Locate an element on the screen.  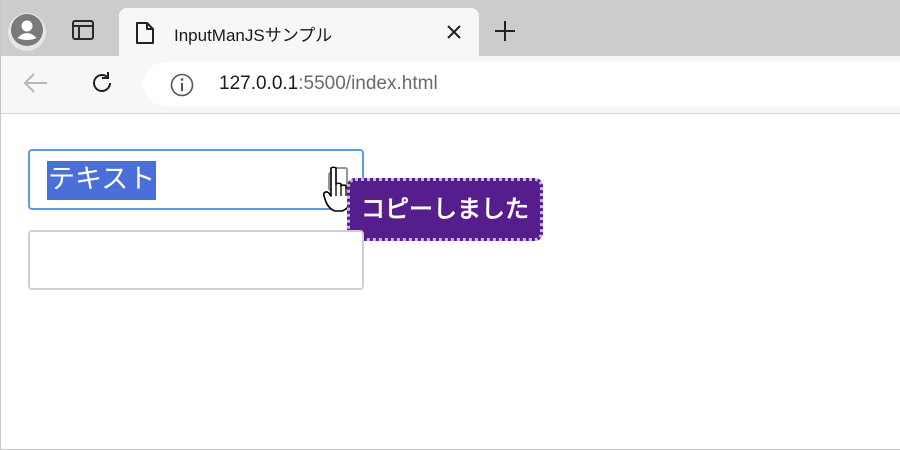
info-icon is located at coordinates (182, 87).